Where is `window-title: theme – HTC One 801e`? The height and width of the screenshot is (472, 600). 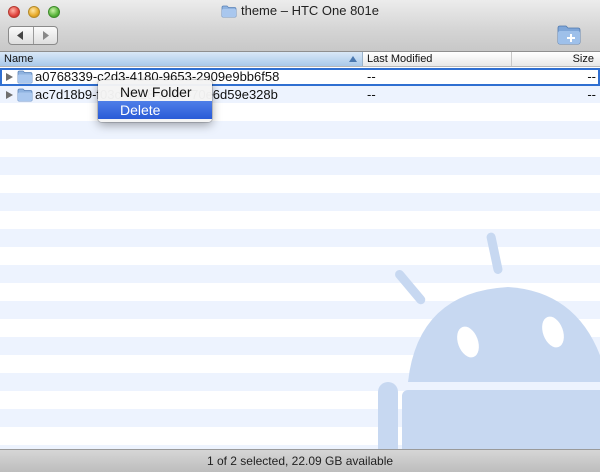
window-title: theme – HTC One 801e is located at coordinates (300, 12).